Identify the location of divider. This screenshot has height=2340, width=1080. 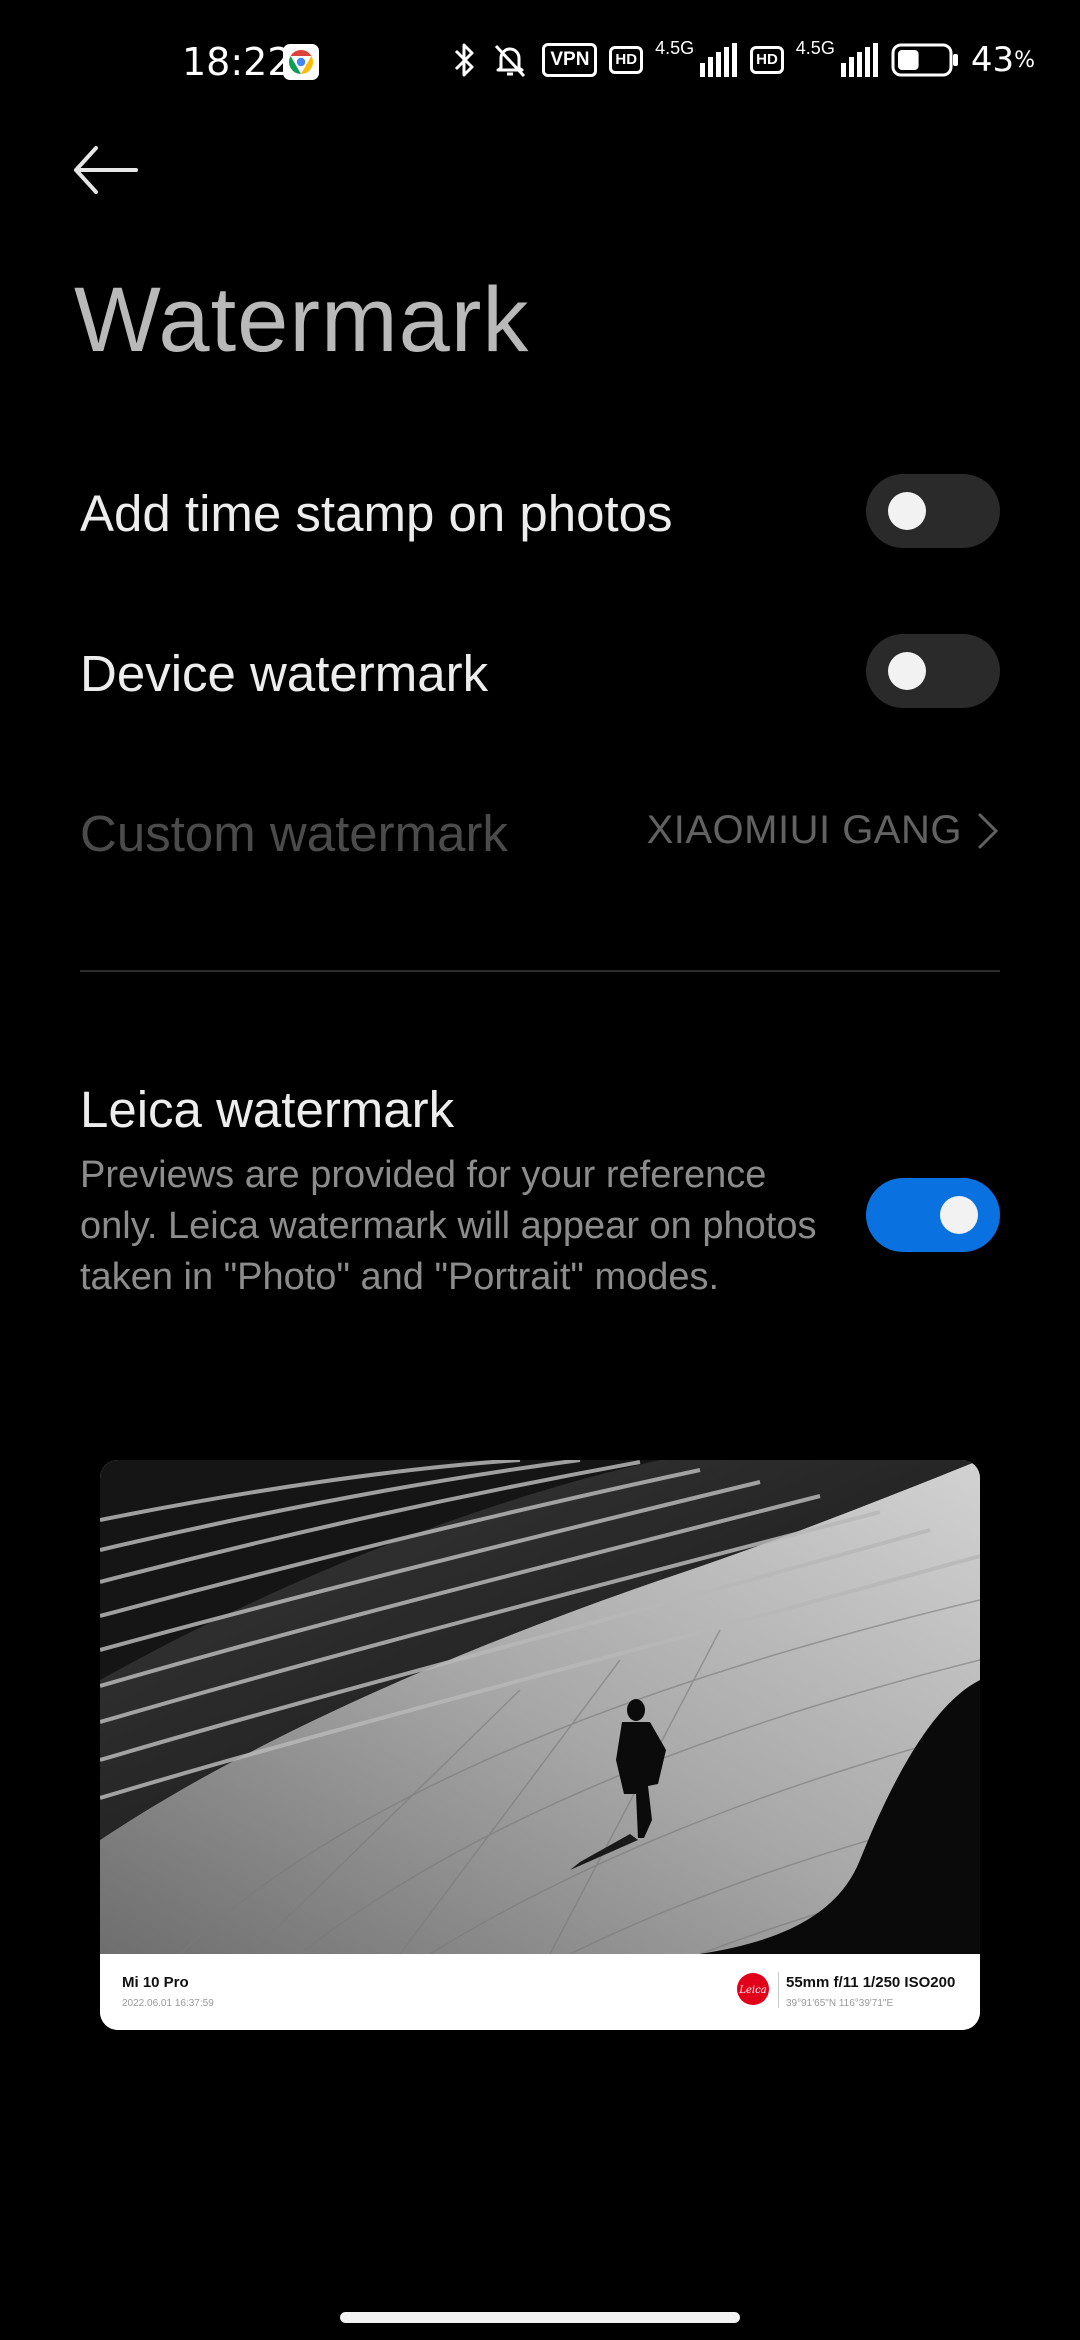
(540, 971).